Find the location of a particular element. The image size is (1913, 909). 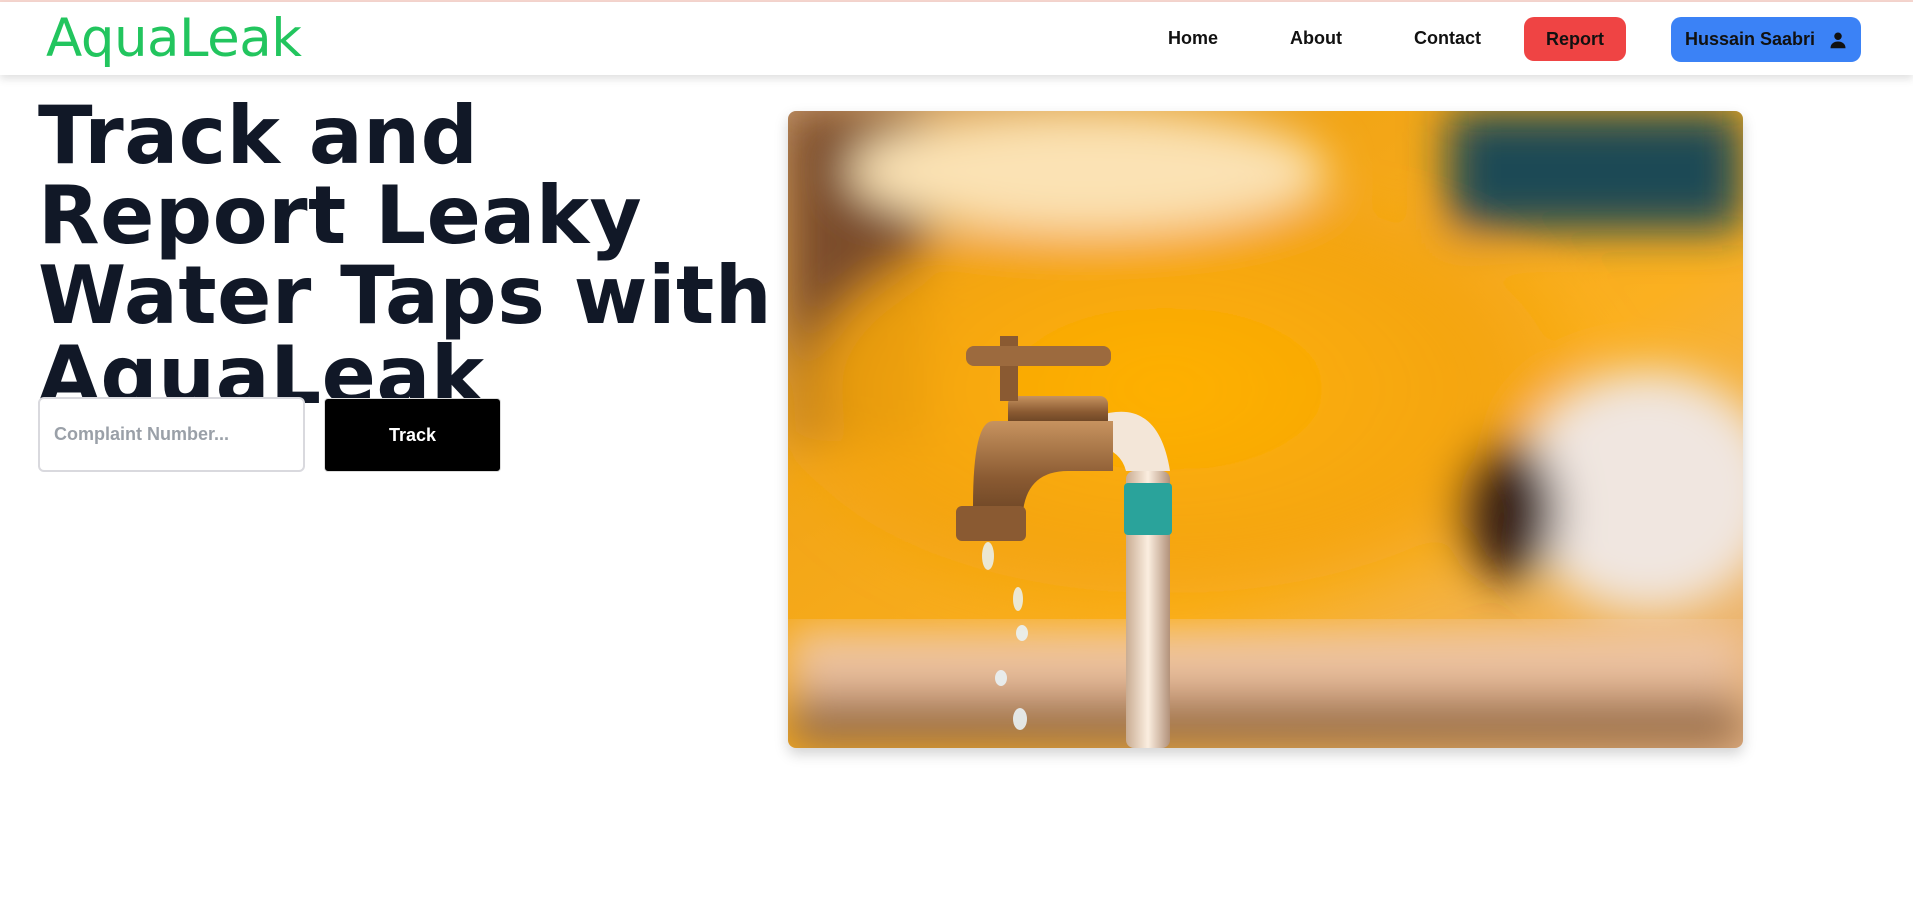

nav-about-link: About is located at coordinates (1316, 38).